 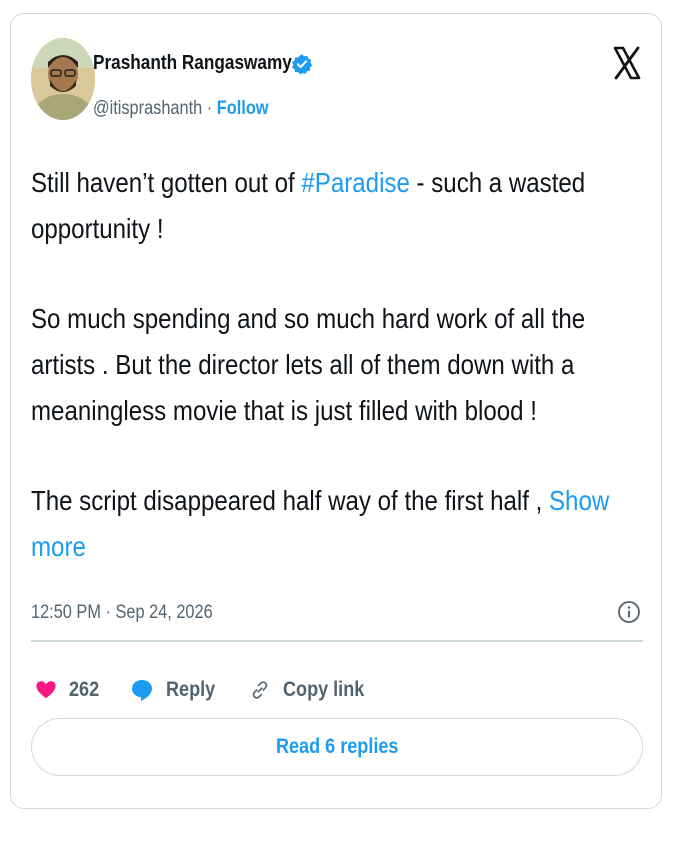 I want to click on tweet-text-segment: - such a wasted, so click(x=497, y=182).